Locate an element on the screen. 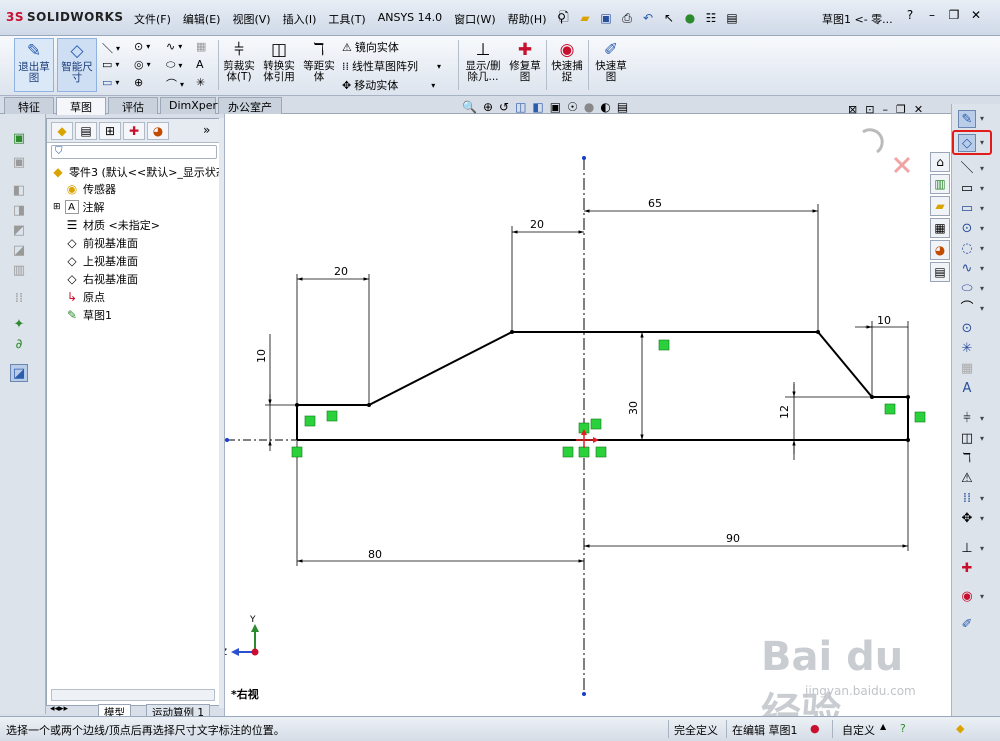 This screenshot has width=1000, height=741. slot-tool: ▭ ▾ is located at coordinates (110, 82).